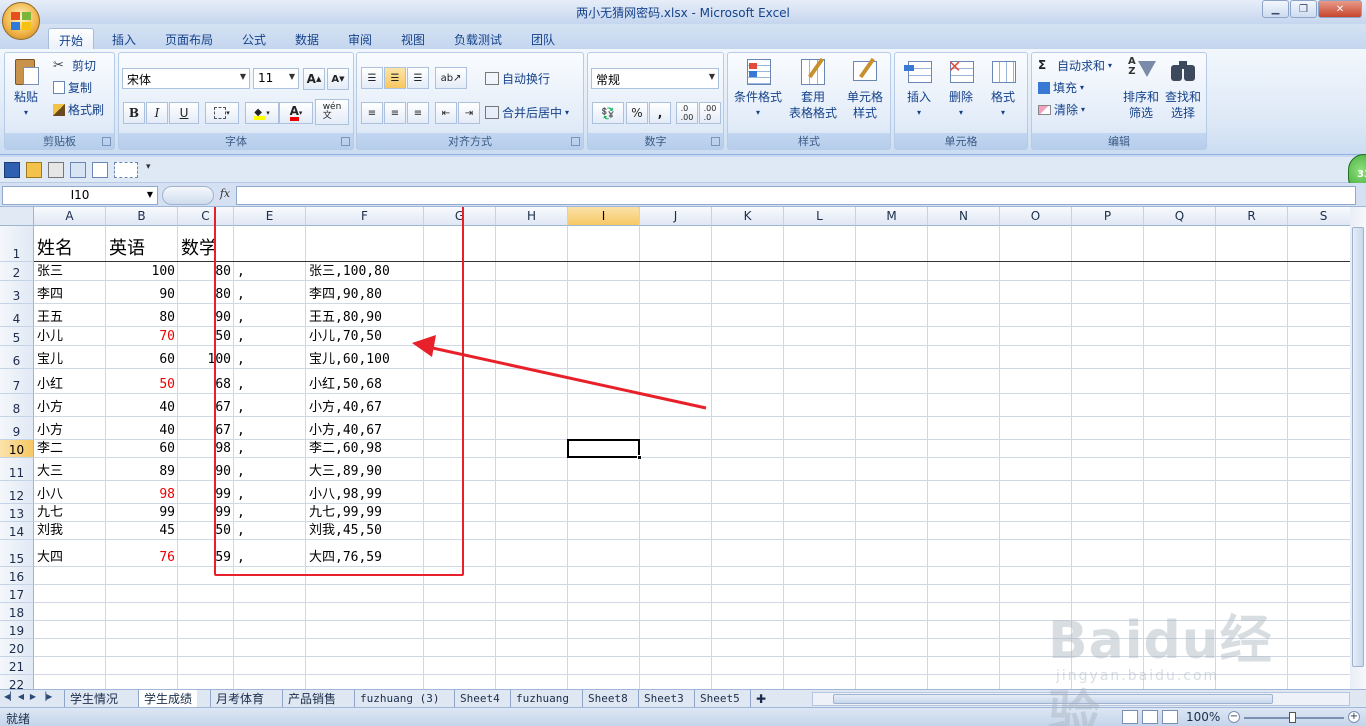  Describe the element at coordinates (74, 65) in the screenshot. I see `cut-button: ✂ 剪切` at that location.